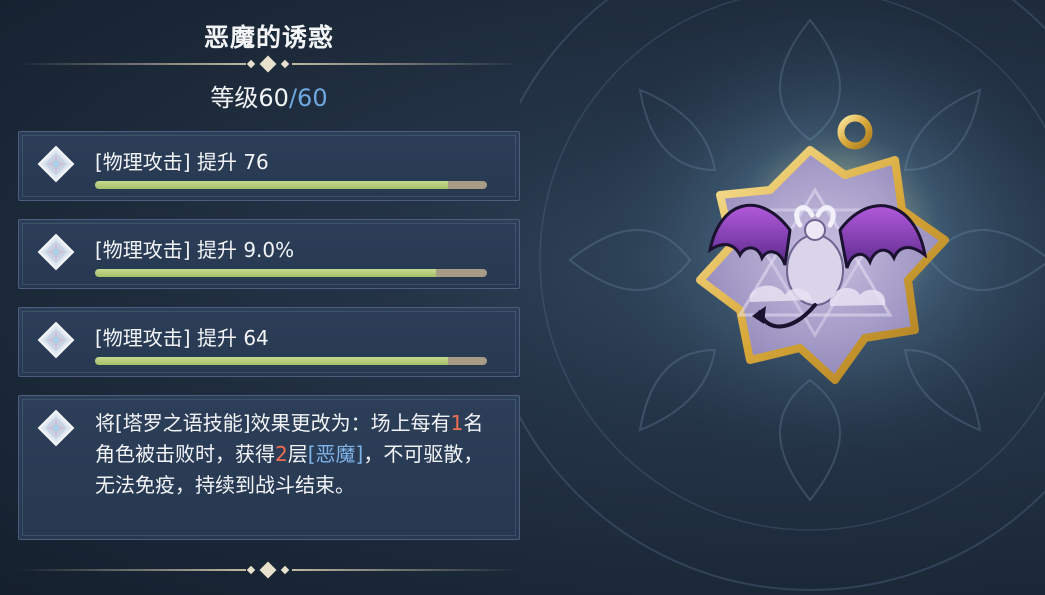 This screenshot has width=1045, height=595. I want to click on effect-text: 层, so click(297, 454).